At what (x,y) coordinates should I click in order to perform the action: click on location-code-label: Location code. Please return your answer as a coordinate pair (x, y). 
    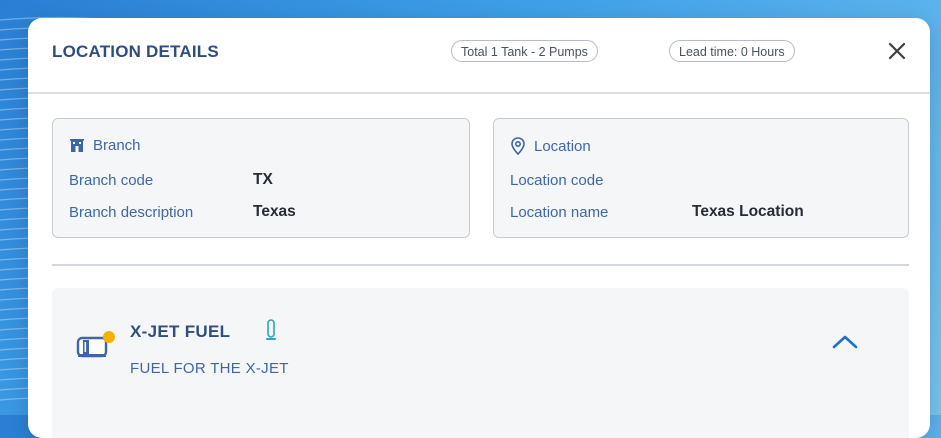
    Looking at the image, I should click on (557, 180).